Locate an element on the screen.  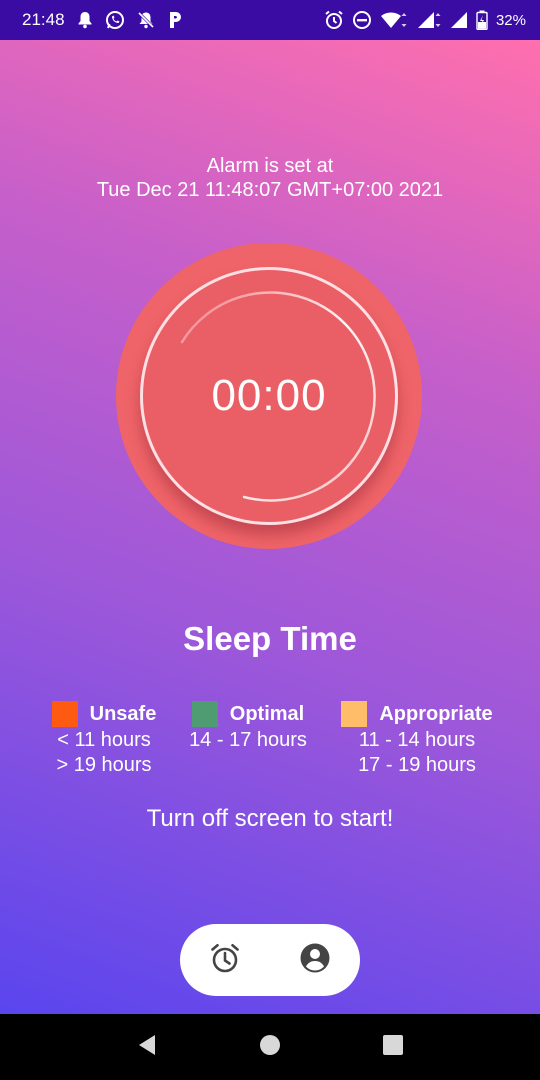
nav-alarm-button is located at coordinates (225, 960).